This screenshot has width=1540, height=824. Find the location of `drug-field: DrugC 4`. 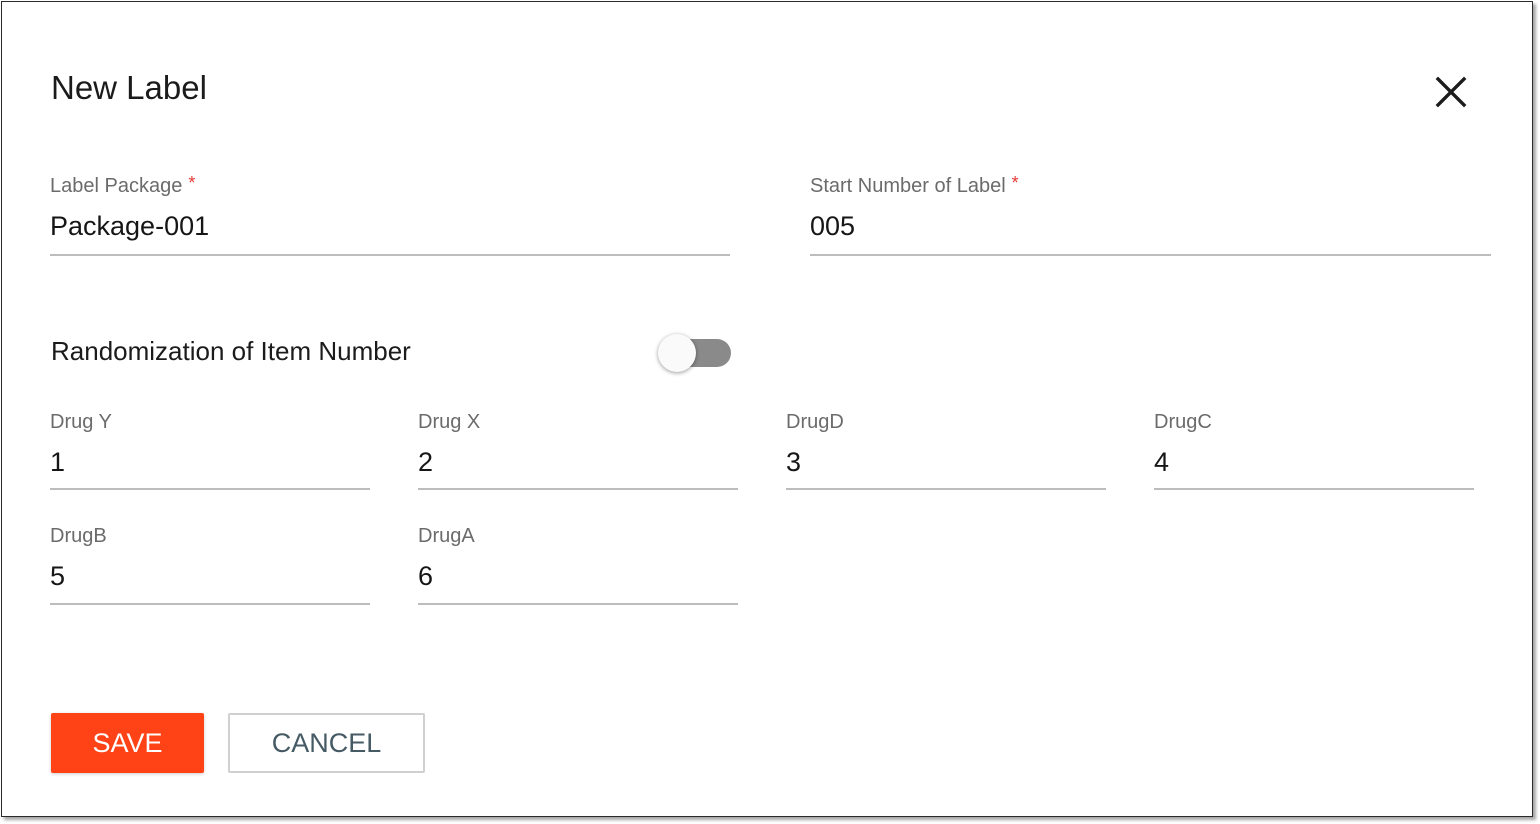

drug-field: DrugC 4 is located at coordinates (1314, 450).